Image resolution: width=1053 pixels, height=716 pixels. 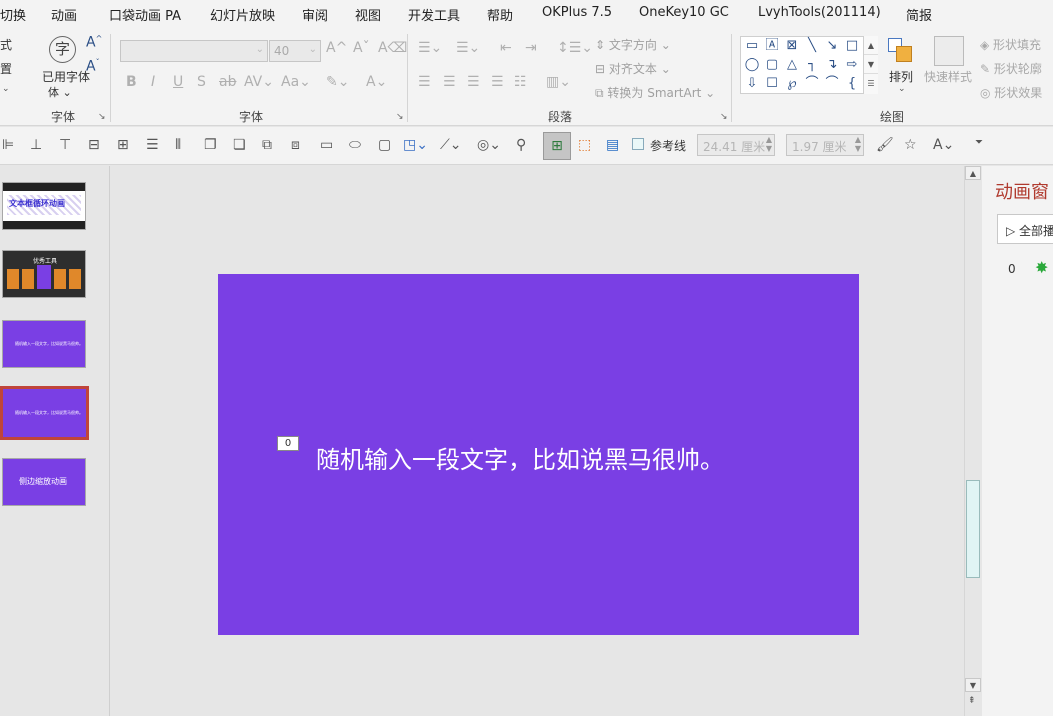 I want to click on freeform-shape-icon: ℘, so click(x=792, y=84).